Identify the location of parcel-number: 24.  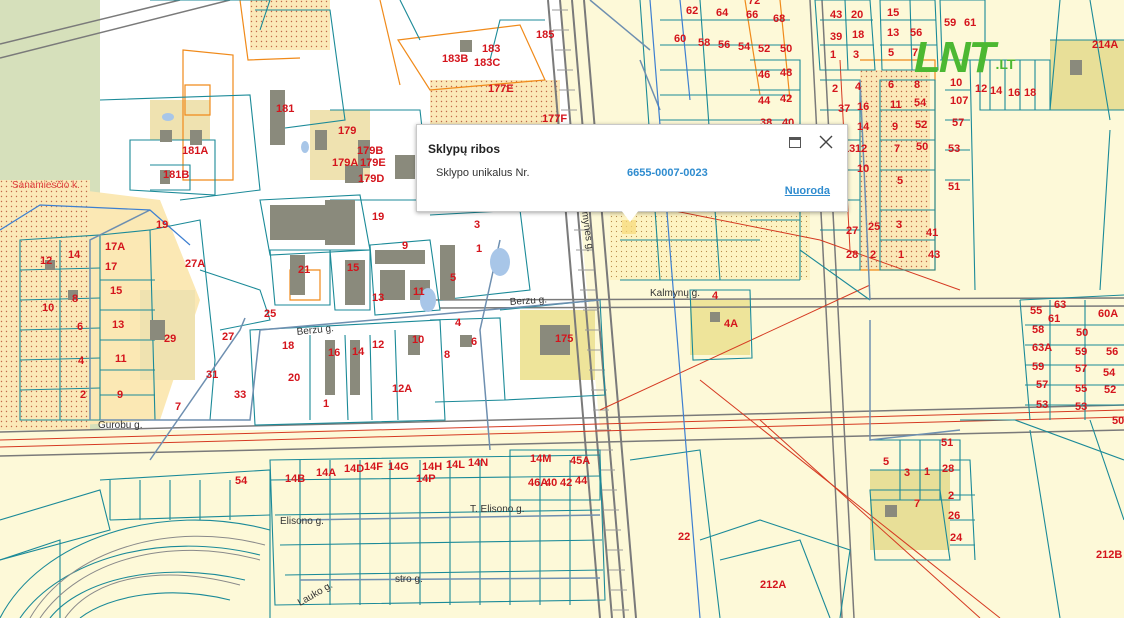
(956, 538).